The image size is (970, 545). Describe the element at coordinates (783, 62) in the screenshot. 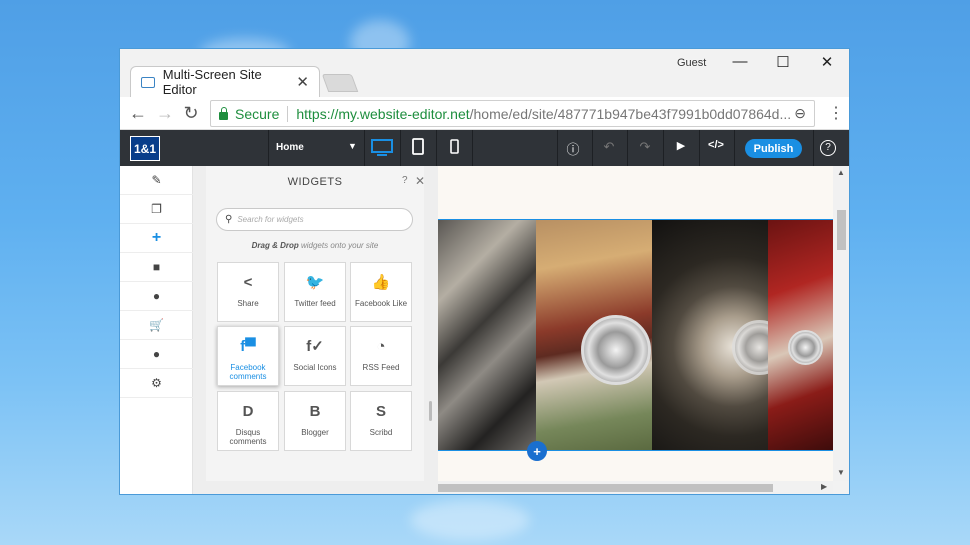

I see `maximize-icon: ☐` at that location.